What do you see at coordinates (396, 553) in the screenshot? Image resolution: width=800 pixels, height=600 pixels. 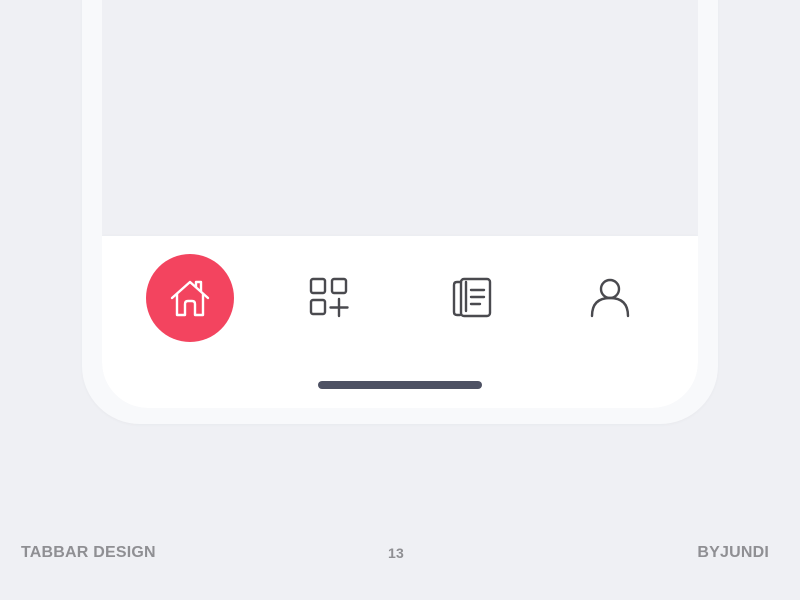 I see `footer-page-number: 13` at bounding box center [396, 553].